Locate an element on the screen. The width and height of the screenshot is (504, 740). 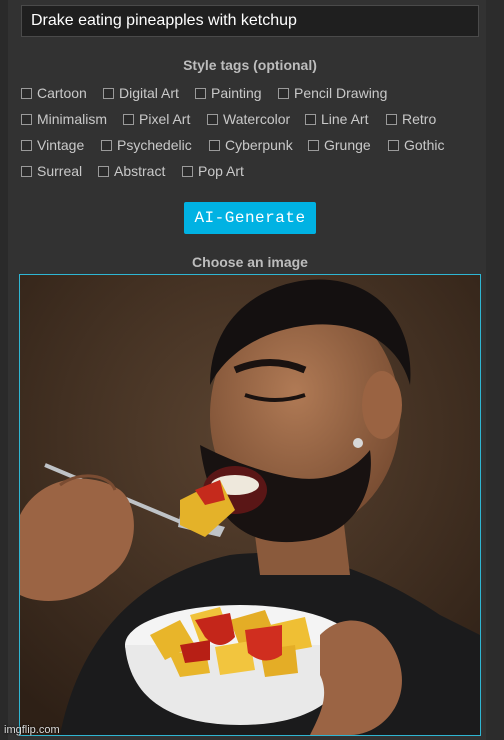
style-tag-label: Pencil Drawing is located at coordinates (341, 93).